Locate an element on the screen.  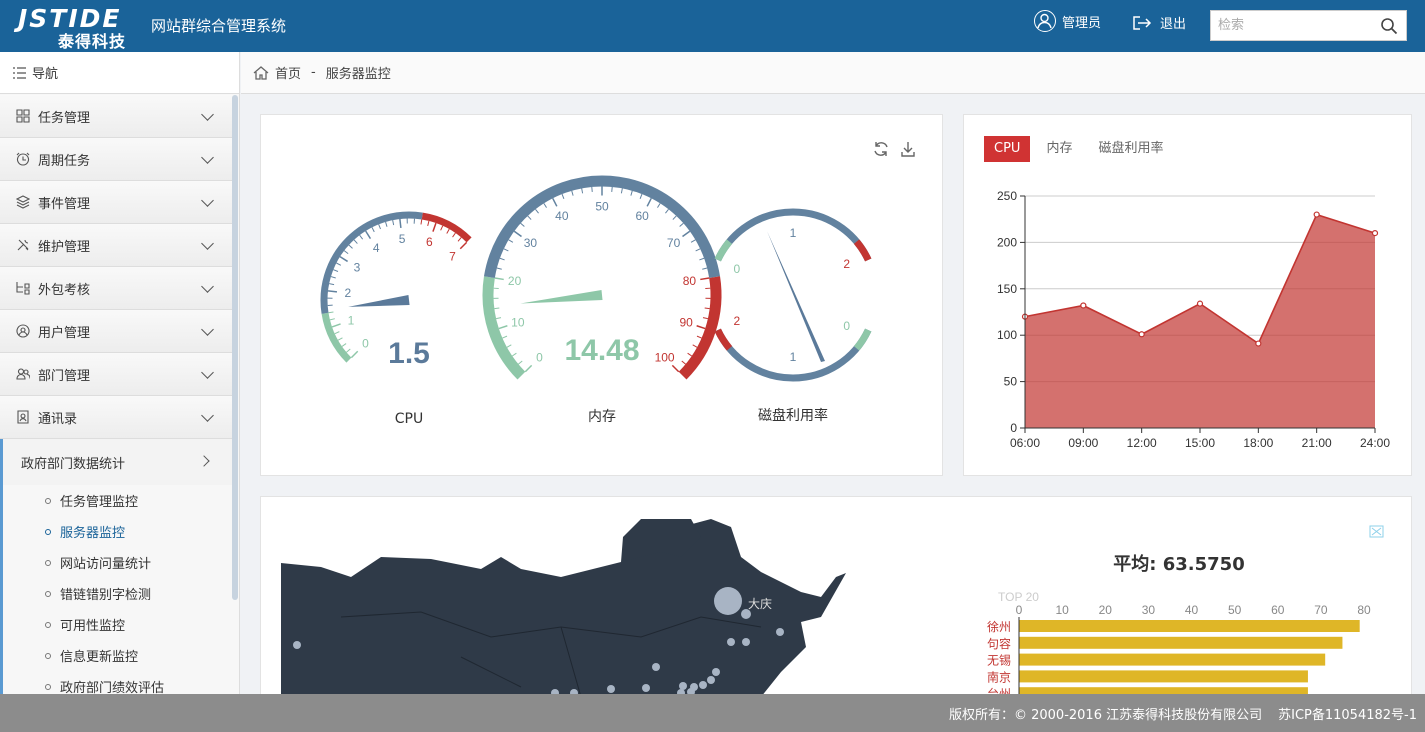
download-icon is located at coordinates (908, 149).